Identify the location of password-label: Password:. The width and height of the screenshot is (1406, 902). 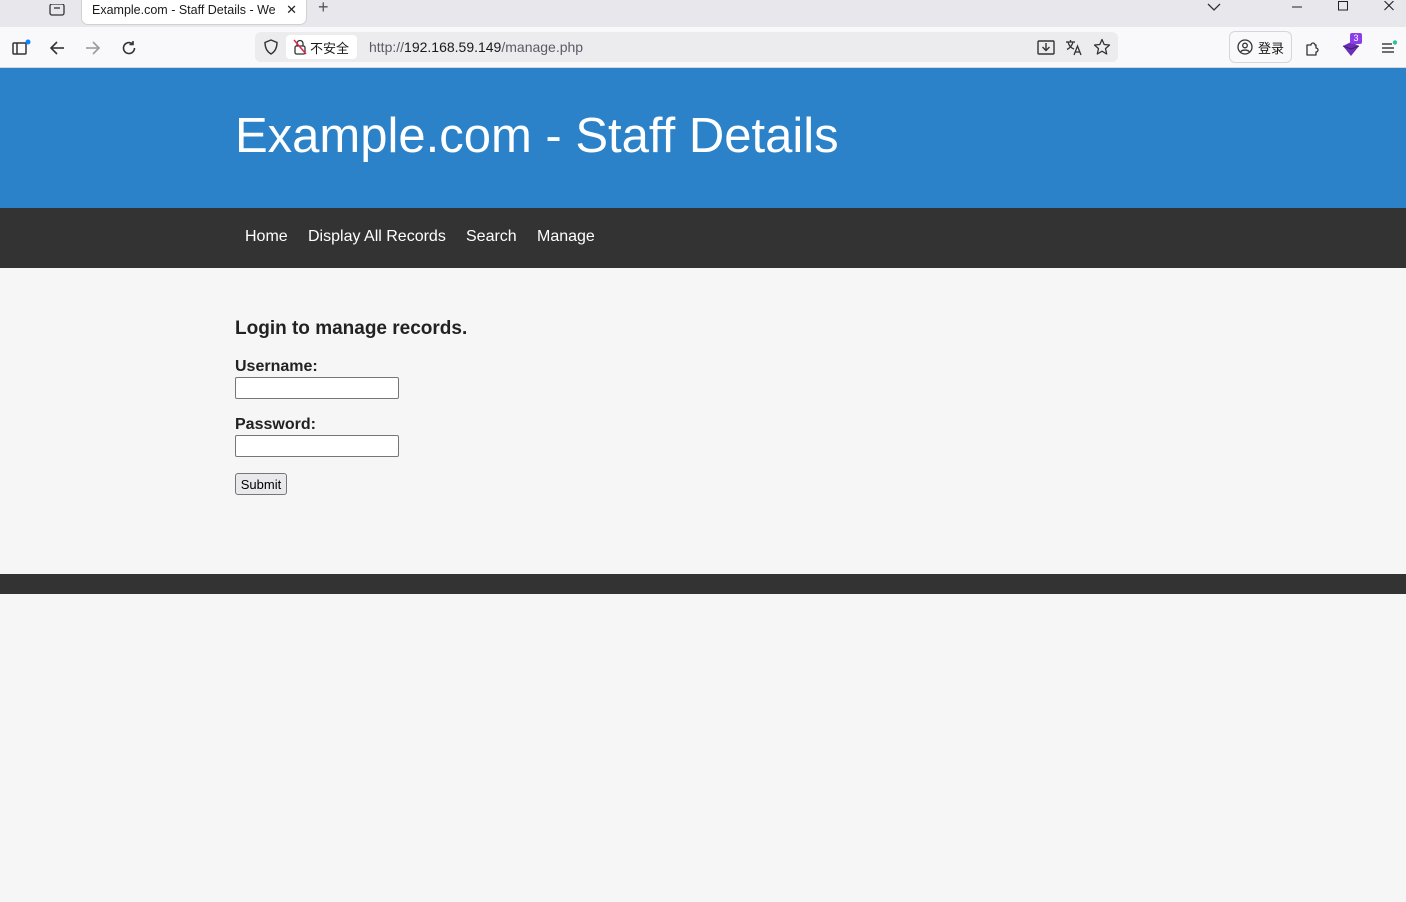
(275, 424).